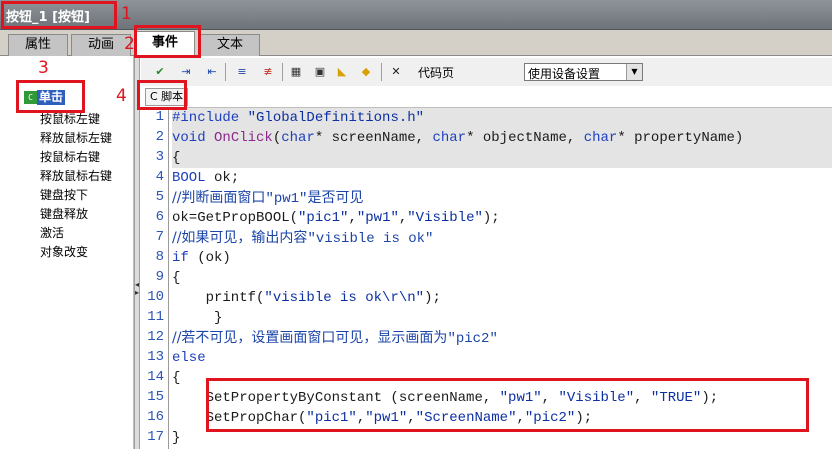 The height and width of the screenshot is (449, 832). What do you see at coordinates (502, 118) in the screenshot?
I see `code-line-1: #include "GlobalDefinitions.h"` at bounding box center [502, 118].